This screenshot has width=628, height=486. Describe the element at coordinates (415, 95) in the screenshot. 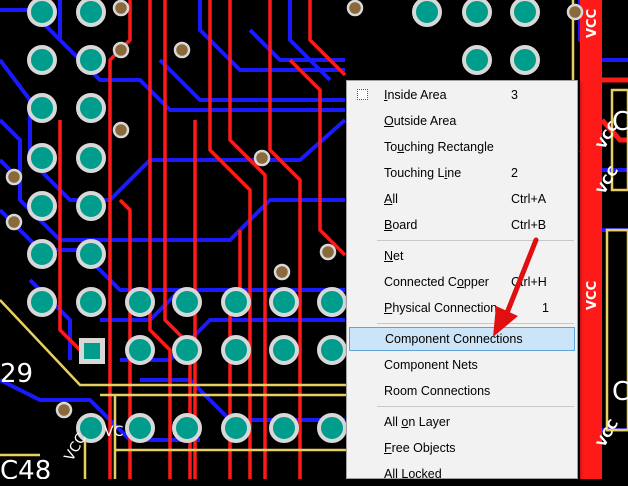

I see `menu-item-label: Inside Area` at that location.